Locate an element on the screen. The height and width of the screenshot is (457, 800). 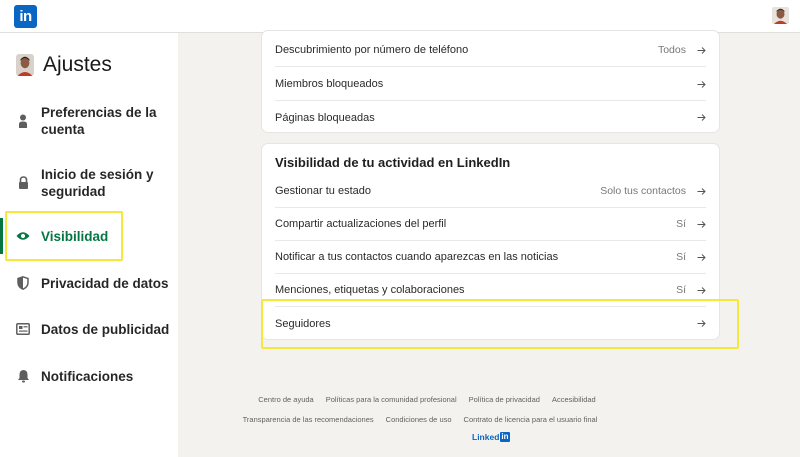
sidebar-item-notificaciones: Notificaciones is located at coordinates (89, 376).